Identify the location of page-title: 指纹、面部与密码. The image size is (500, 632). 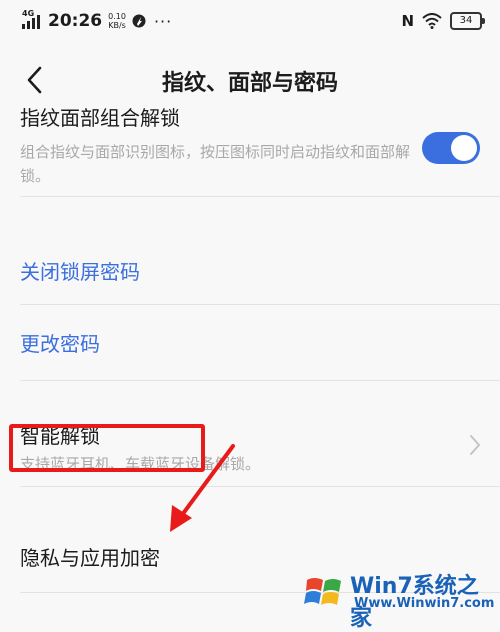
(249, 83).